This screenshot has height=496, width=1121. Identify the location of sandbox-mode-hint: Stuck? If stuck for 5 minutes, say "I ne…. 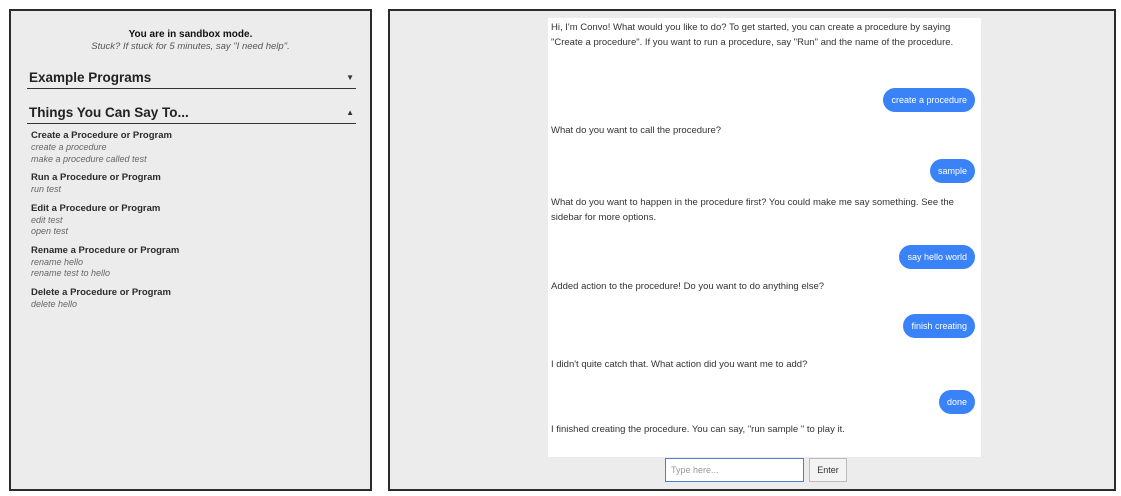
(190, 46).